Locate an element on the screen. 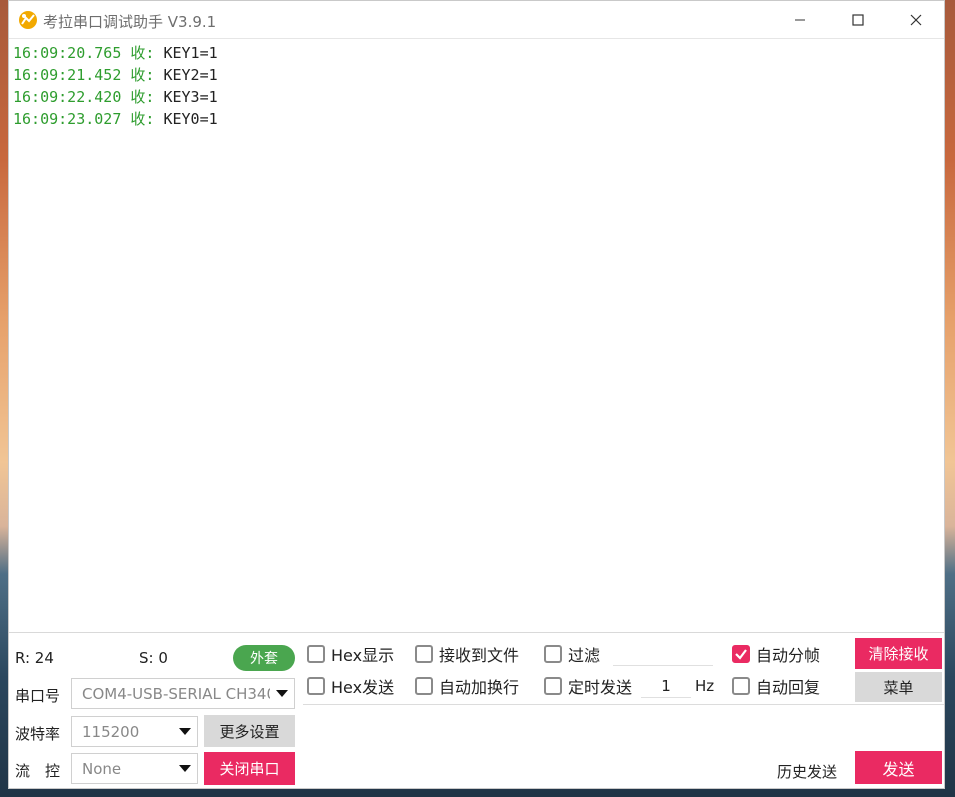 This screenshot has height=797, width=955. flow-value: None is located at coordinates (102, 769).